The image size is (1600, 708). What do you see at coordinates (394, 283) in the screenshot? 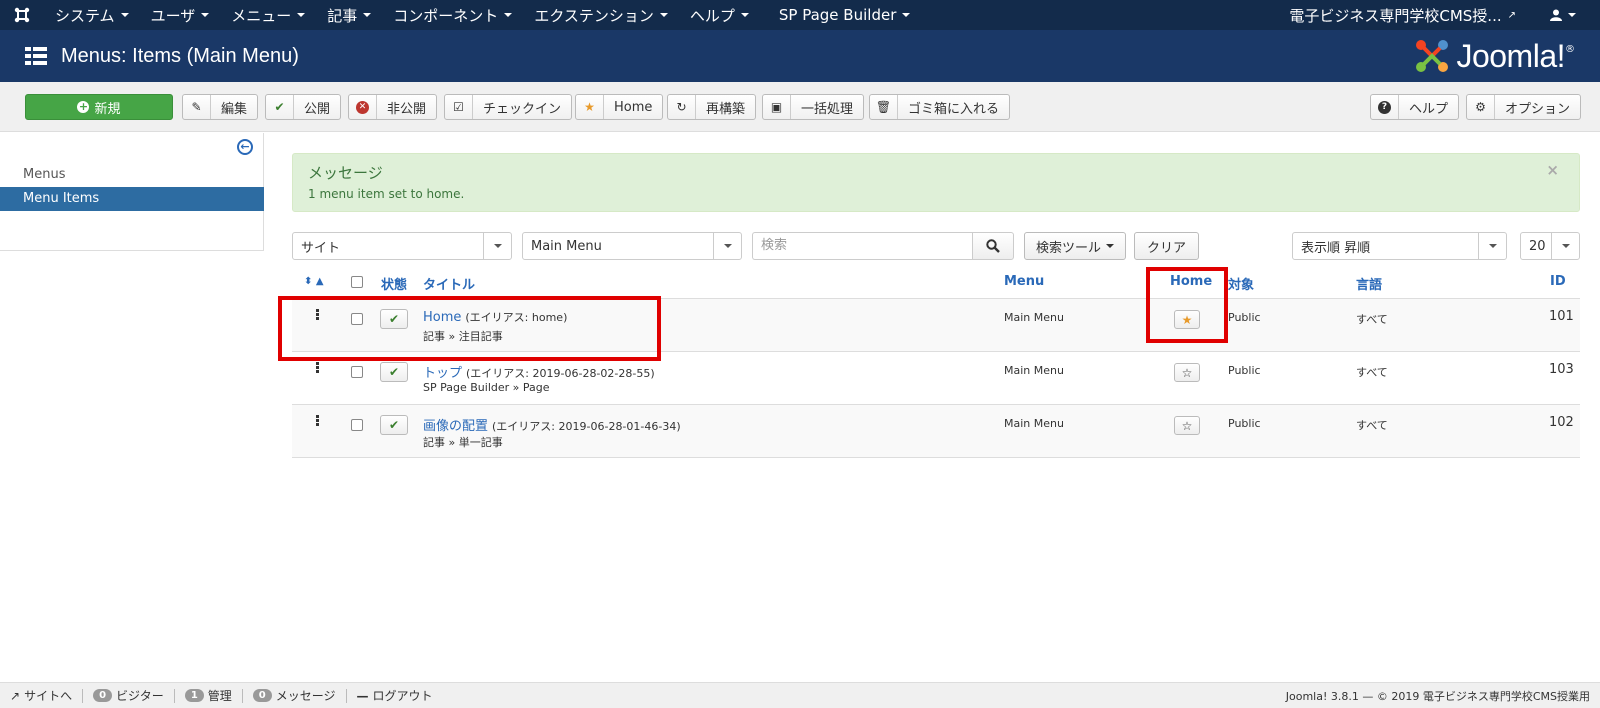
I see `status-header: 状態` at bounding box center [394, 283].